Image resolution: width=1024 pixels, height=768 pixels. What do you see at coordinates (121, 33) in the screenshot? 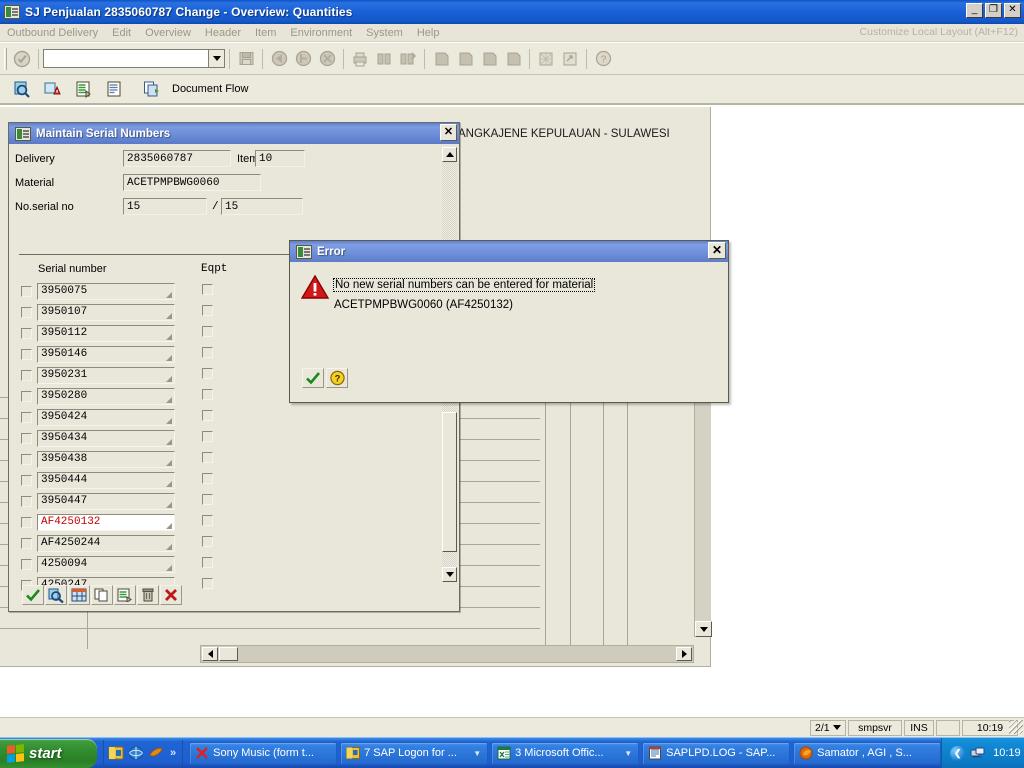
I see `menu-edit: Edit` at bounding box center [121, 33].